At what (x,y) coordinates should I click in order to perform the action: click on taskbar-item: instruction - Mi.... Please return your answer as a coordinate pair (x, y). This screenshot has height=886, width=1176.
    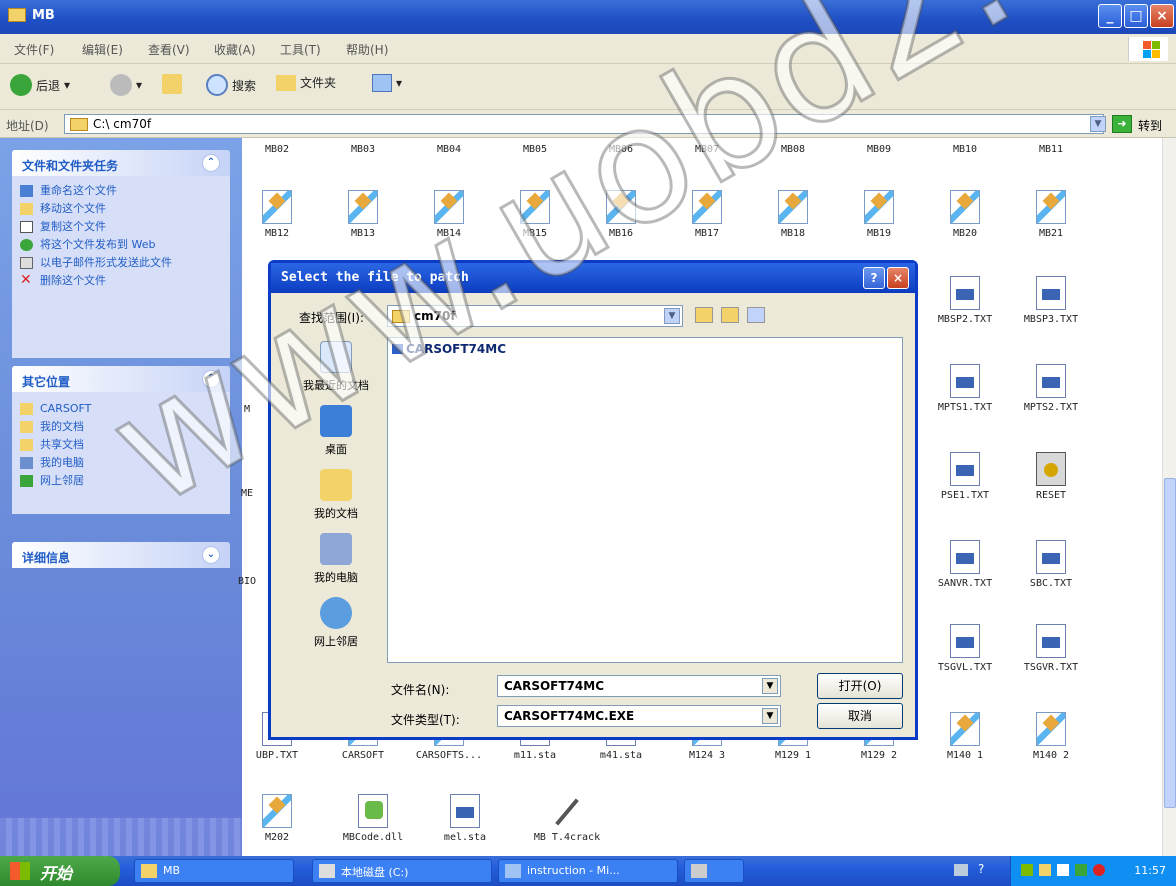
    Looking at the image, I should click on (588, 871).